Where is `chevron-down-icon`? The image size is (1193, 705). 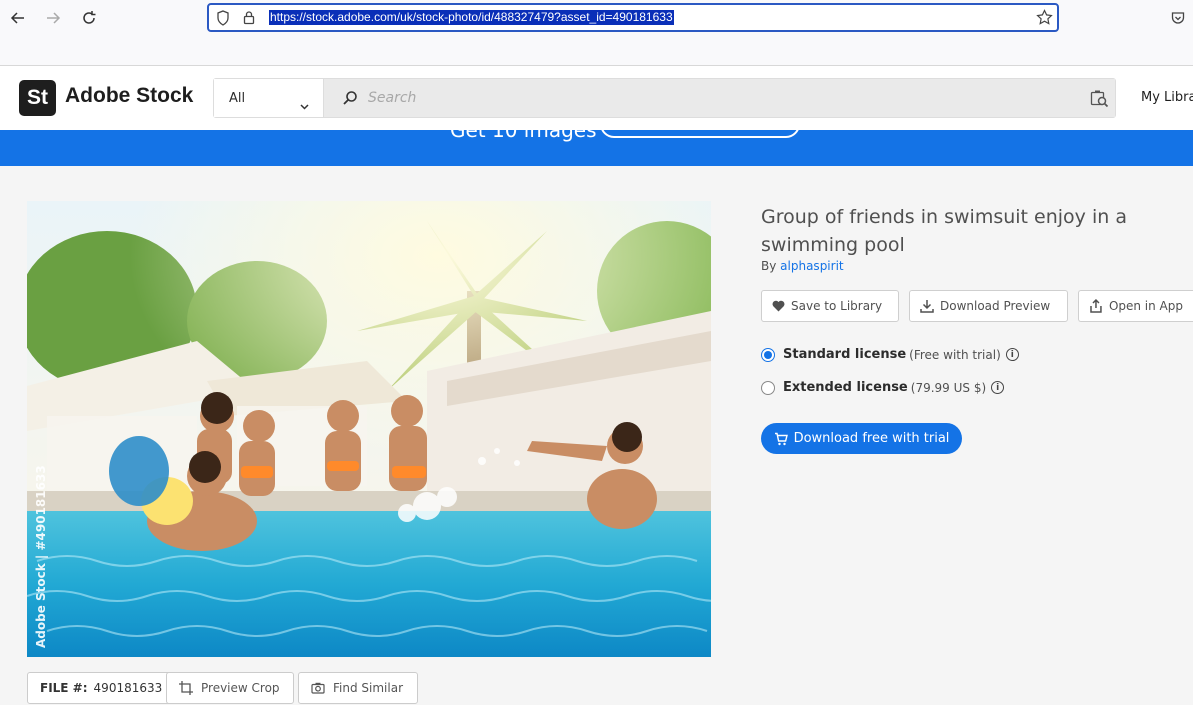 chevron-down-icon is located at coordinates (304, 104).